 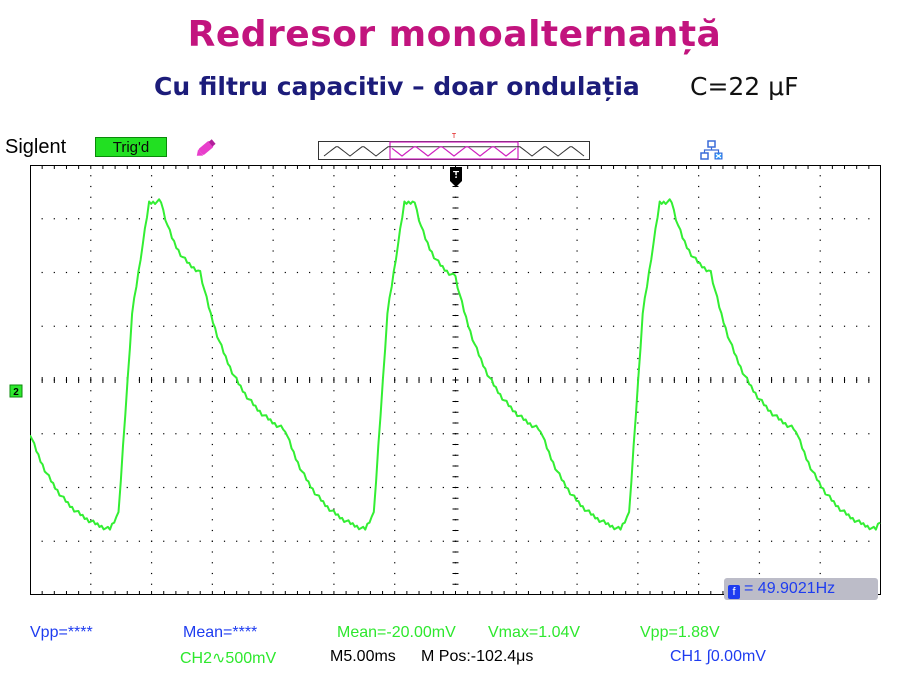 What do you see at coordinates (790, 588) in the screenshot?
I see `frequency-value: = 49.9021Hz` at bounding box center [790, 588].